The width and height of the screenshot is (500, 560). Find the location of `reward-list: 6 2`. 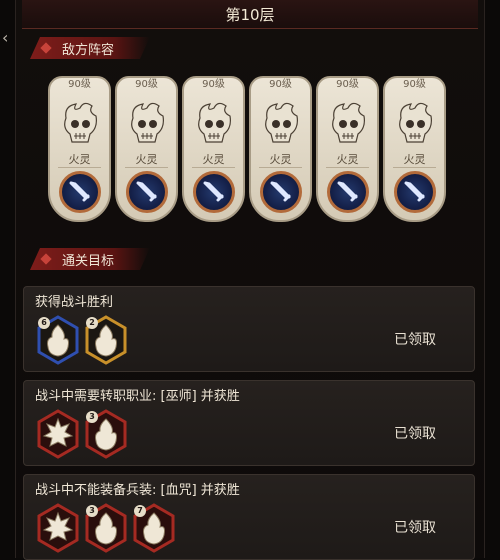

reward-list: 6 2 is located at coordinates (82, 340).